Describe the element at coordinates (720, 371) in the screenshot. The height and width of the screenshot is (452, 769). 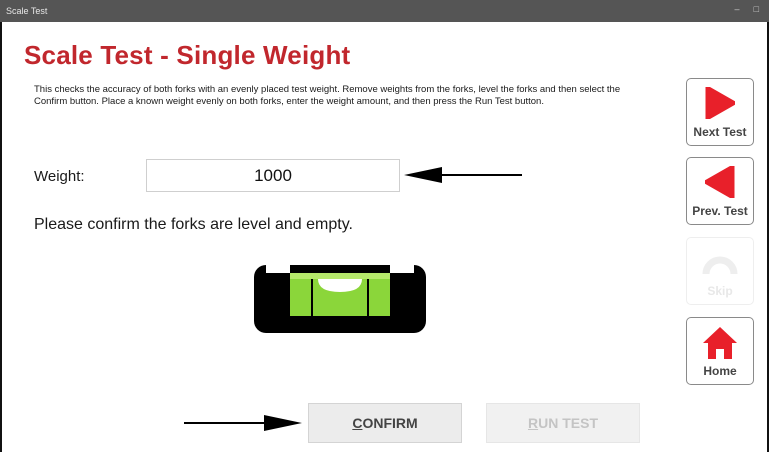
I see `home-label: Home` at that location.